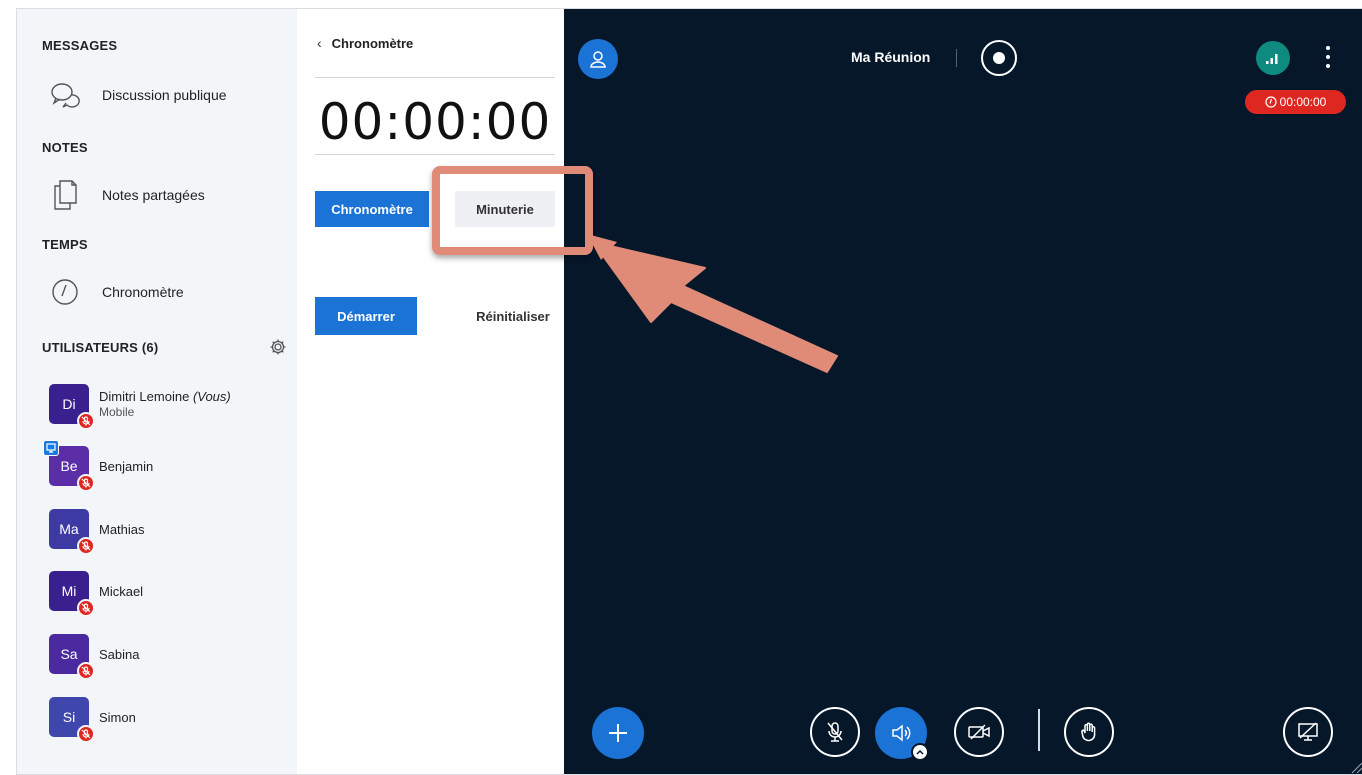 This screenshot has height=775, width=1362. What do you see at coordinates (920, 752) in the screenshot?
I see `audio-options-icon` at bounding box center [920, 752].